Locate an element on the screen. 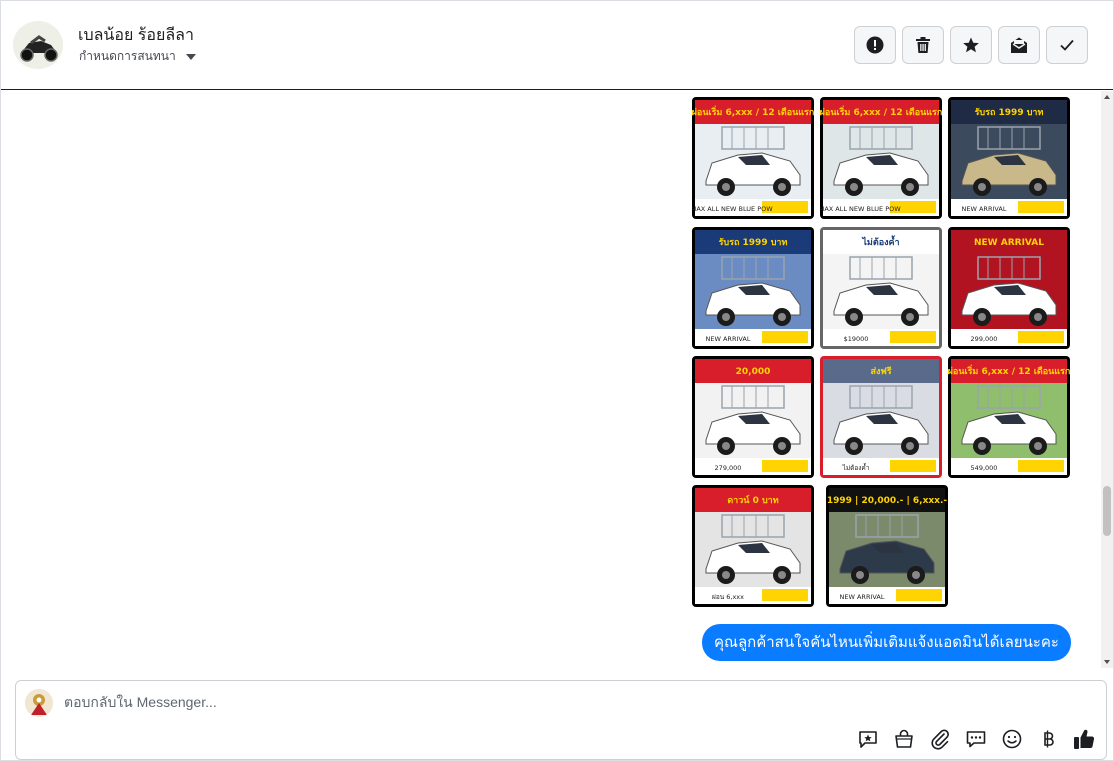 The height and width of the screenshot is (761, 1114). checkmark-icon is located at coordinates (1067, 45).